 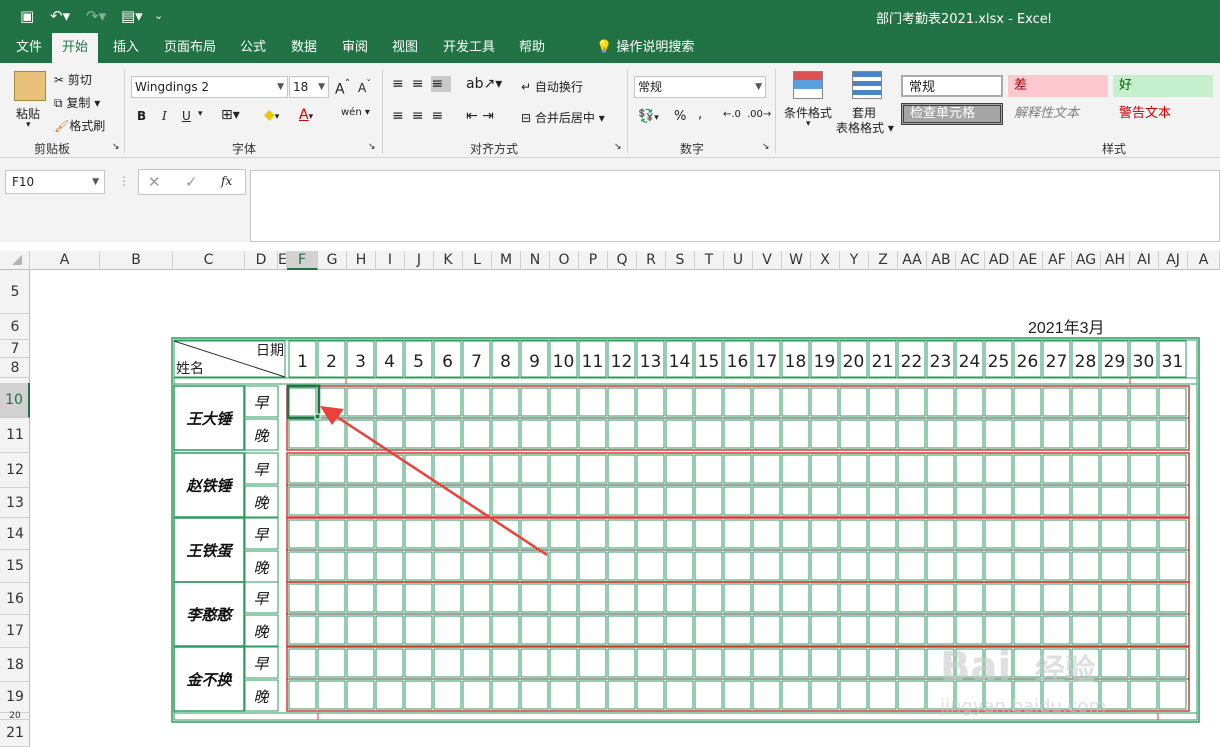 I want to click on tab-0: 文件, so click(x=29, y=48).